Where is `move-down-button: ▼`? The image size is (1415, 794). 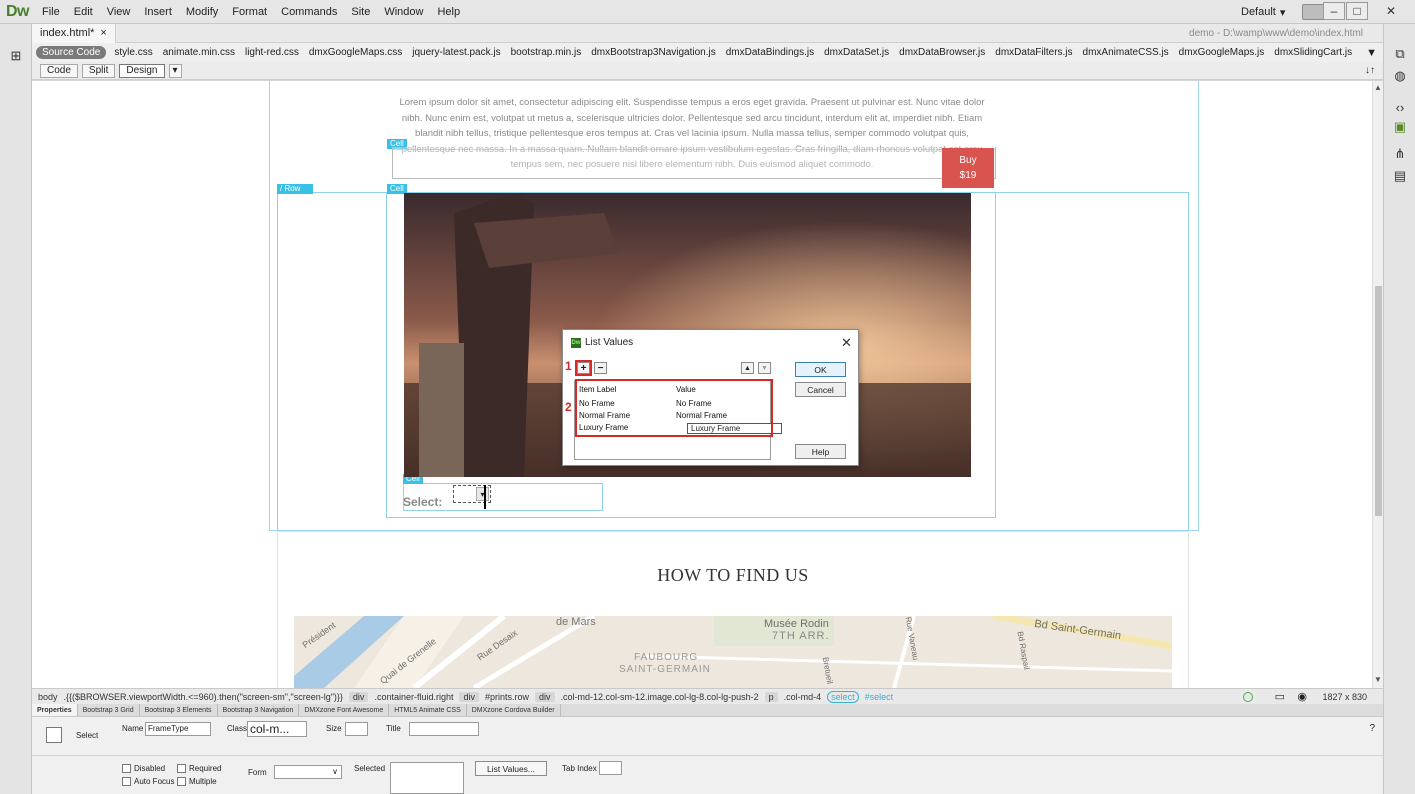 move-down-button: ▼ is located at coordinates (764, 368).